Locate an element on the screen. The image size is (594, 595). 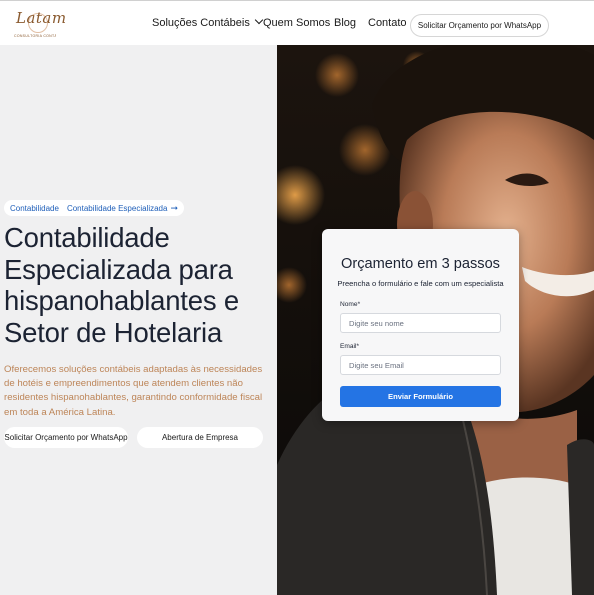
breadcrumb-item-contabilidade-especializada: Contabilidade Especializada is located at coordinates (117, 208).